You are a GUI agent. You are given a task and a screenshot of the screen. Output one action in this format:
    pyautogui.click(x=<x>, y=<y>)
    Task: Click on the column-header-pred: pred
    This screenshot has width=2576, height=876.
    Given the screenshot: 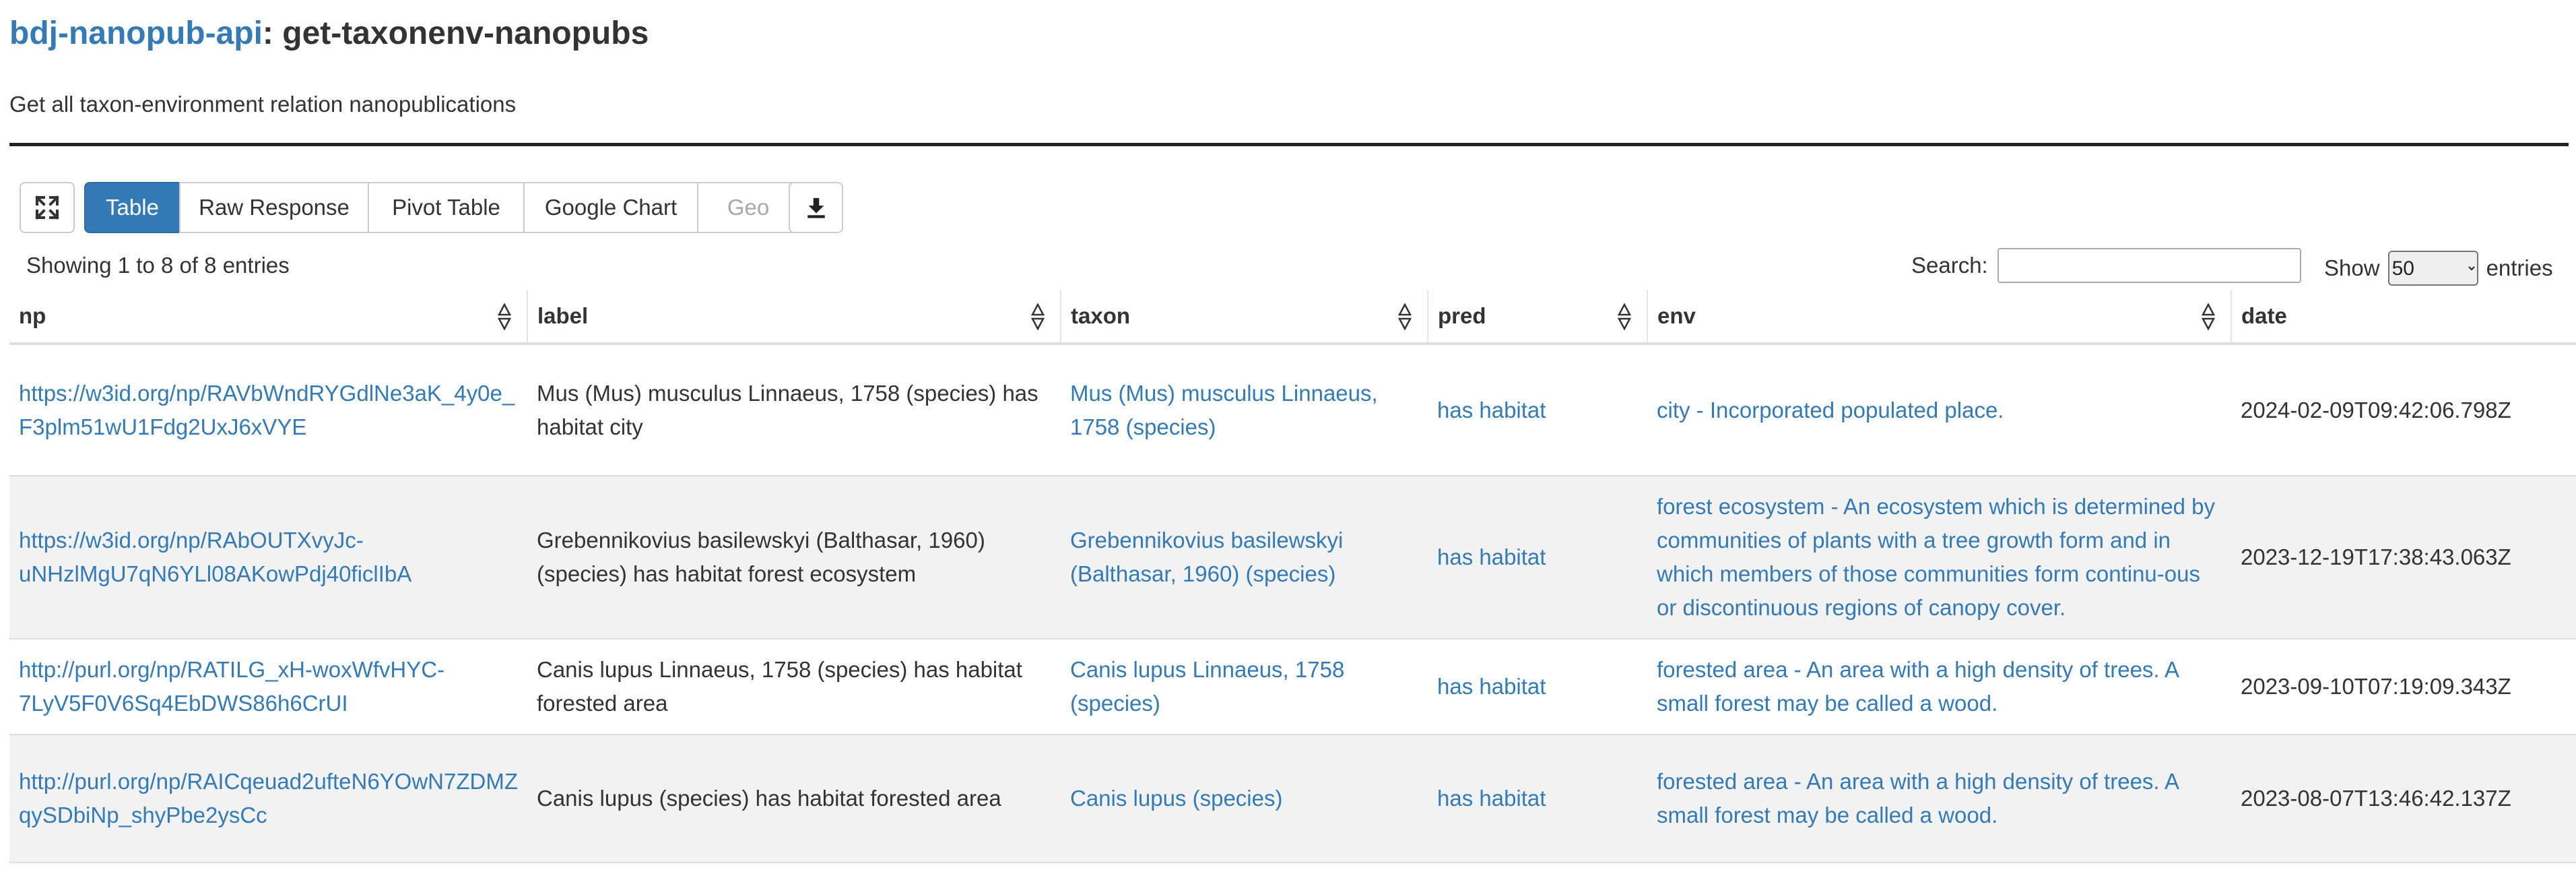 What is the action you would take?
    pyautogui.click(x=1537, y=317)
    